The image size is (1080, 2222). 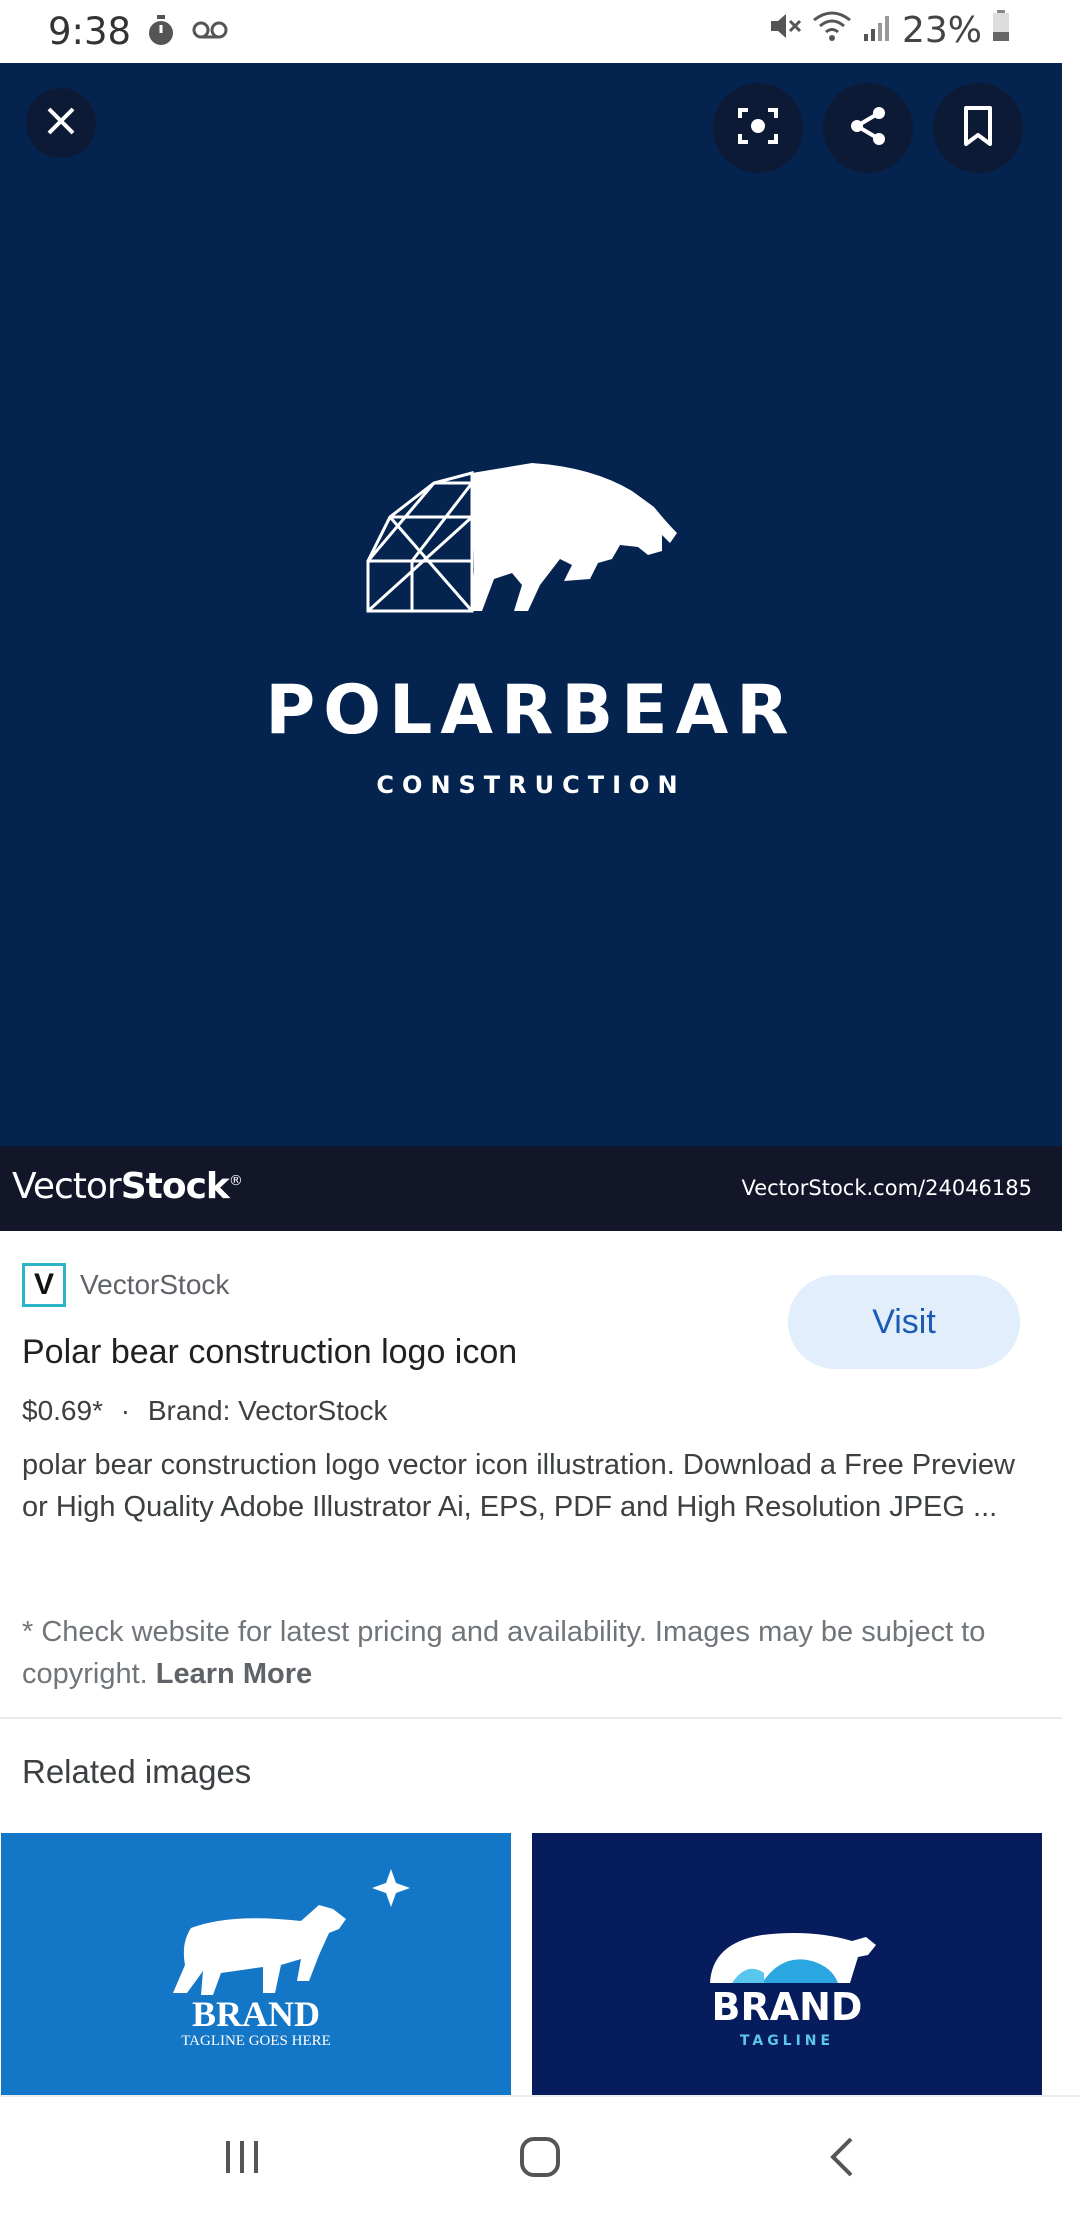 I want to click on lens-icon, so click(x=758, y=128).